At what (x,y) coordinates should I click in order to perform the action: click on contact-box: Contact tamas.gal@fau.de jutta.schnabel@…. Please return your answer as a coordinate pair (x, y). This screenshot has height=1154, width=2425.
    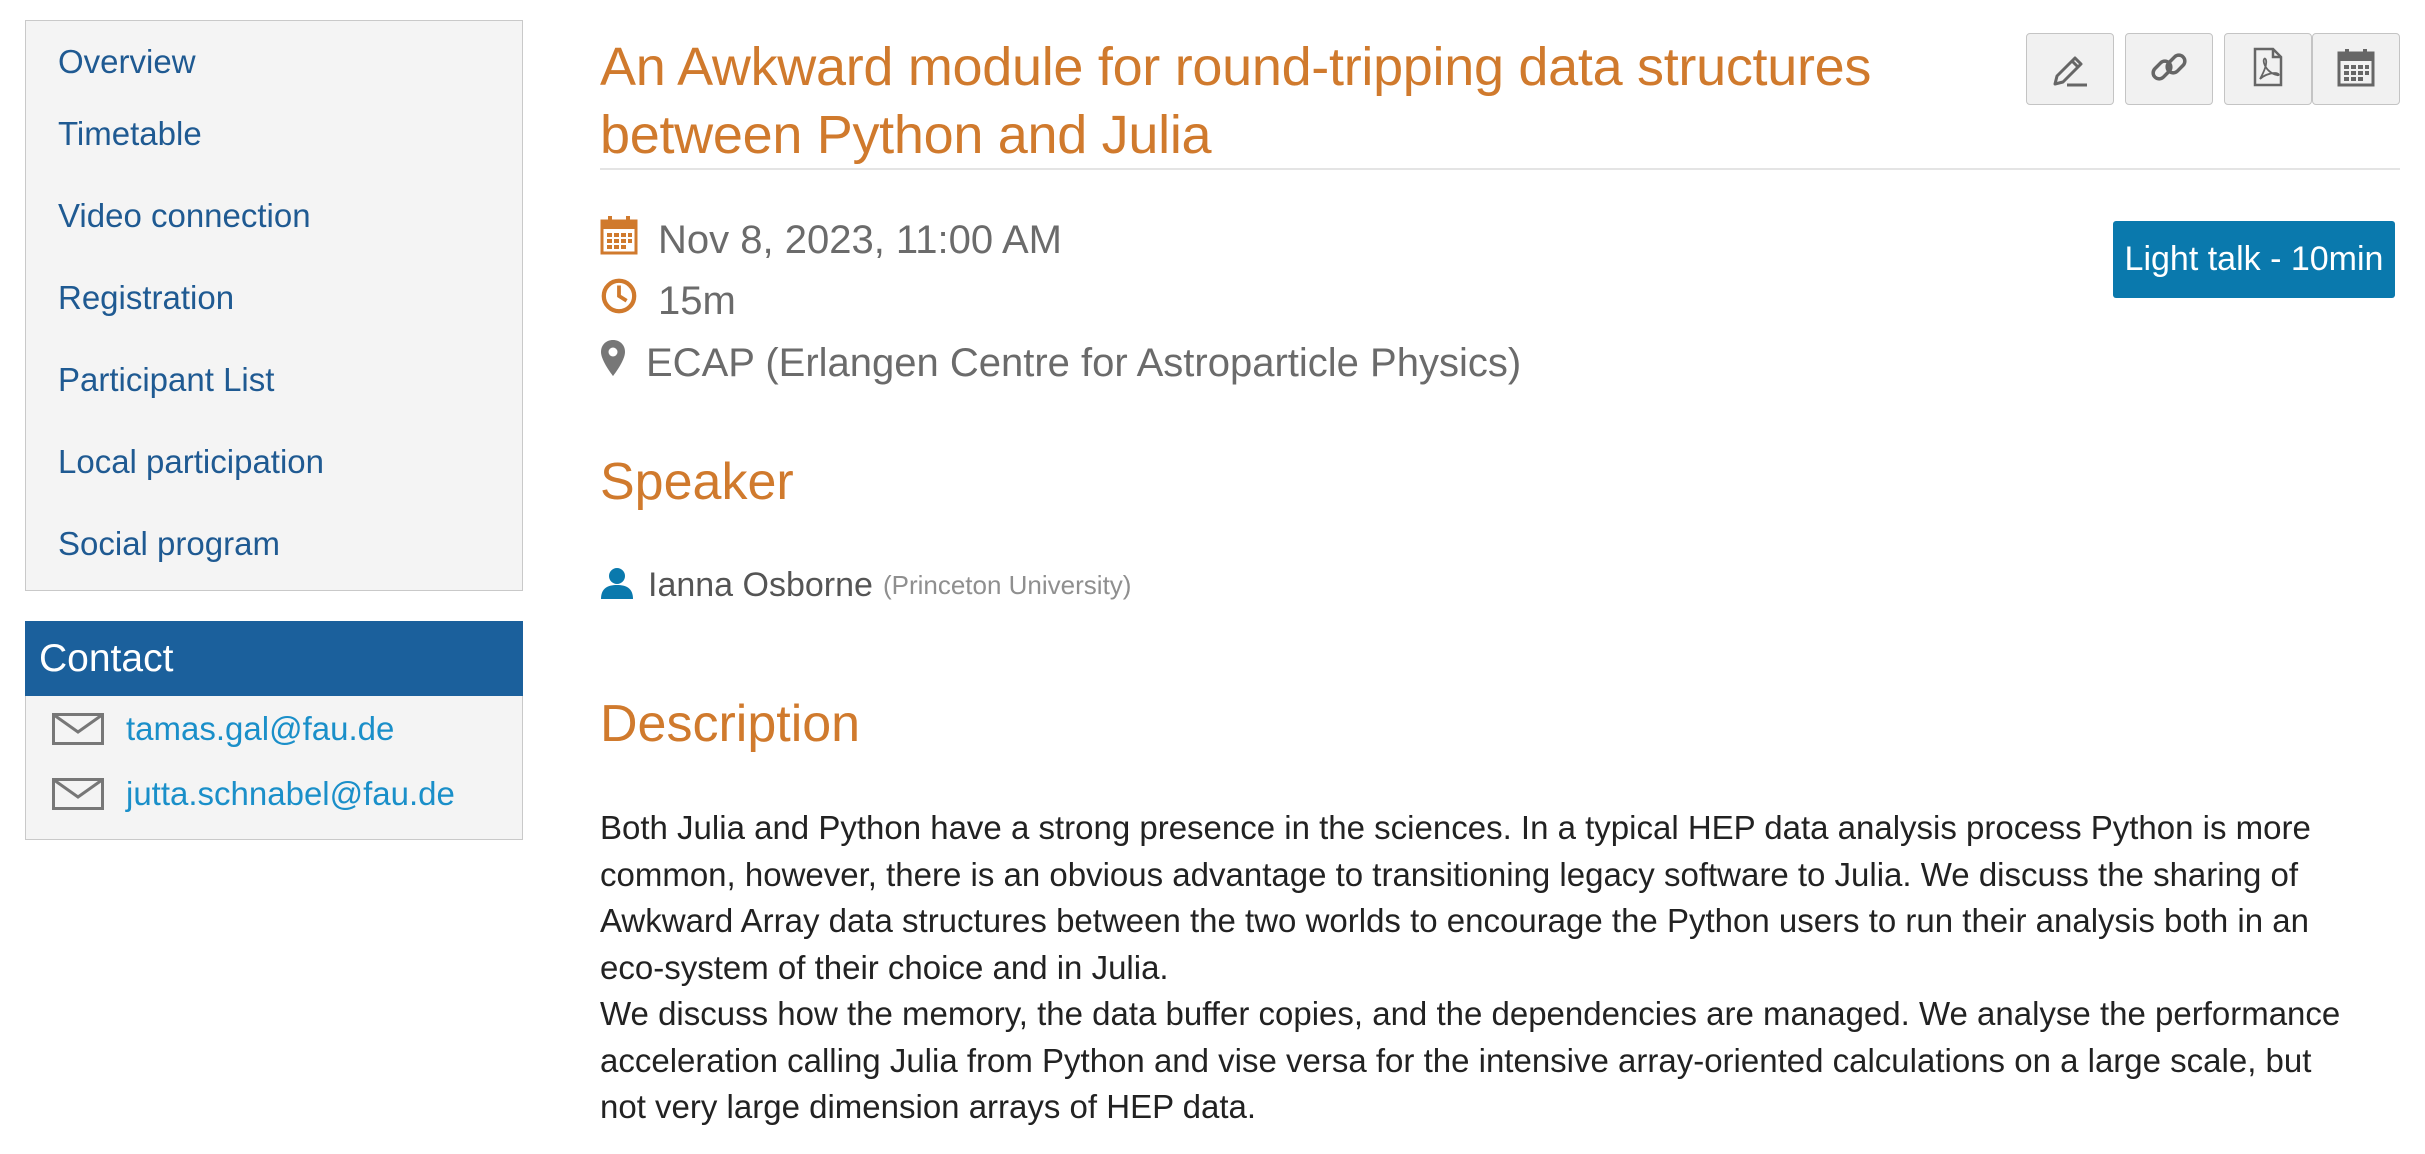
    Looking at the image, I should click on (274, 730).